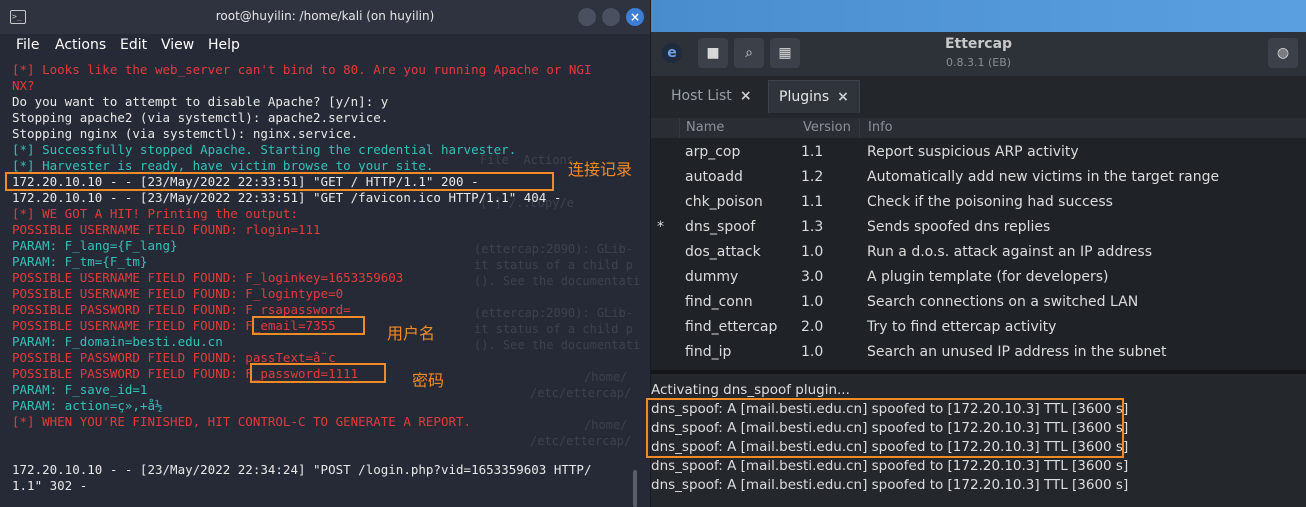 Image resolution: width=1306 pixels, height=507 pixels. What do you see at coordinates (990, 202) in the screenshot?
I see `plugin-info: Check if the poisoning had success` at bounding box center [990, 202].